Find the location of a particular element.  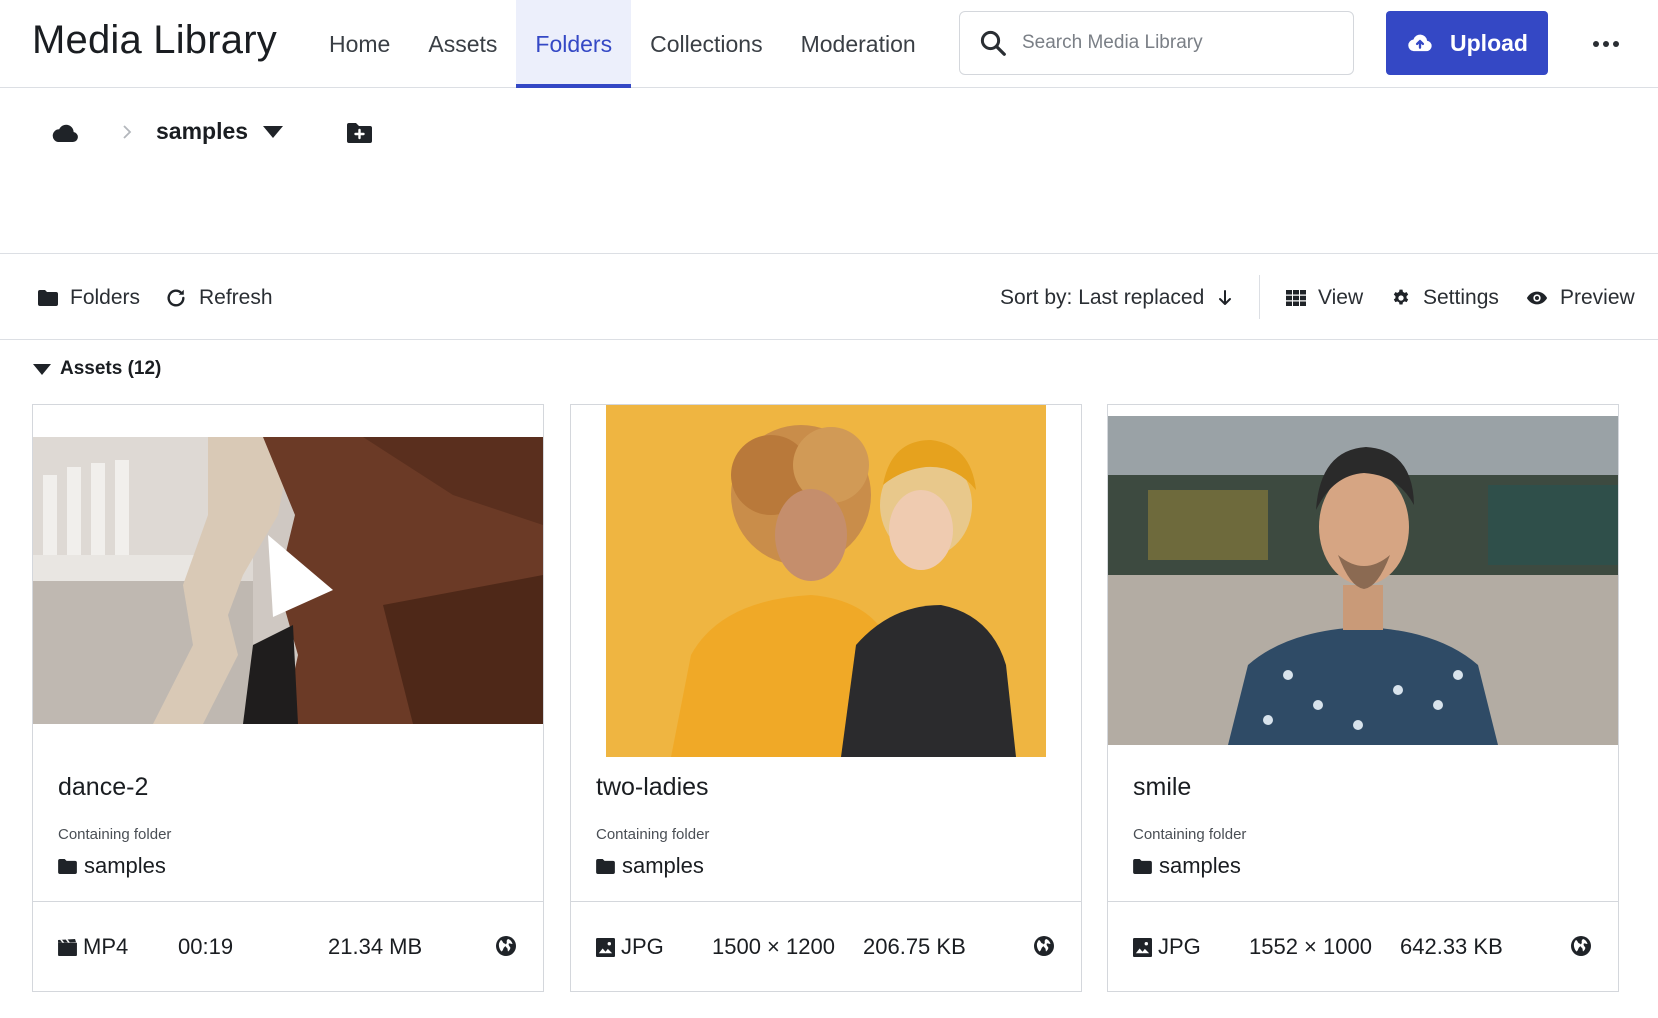

chevron-right-icon is located at coordinates (127, 133).